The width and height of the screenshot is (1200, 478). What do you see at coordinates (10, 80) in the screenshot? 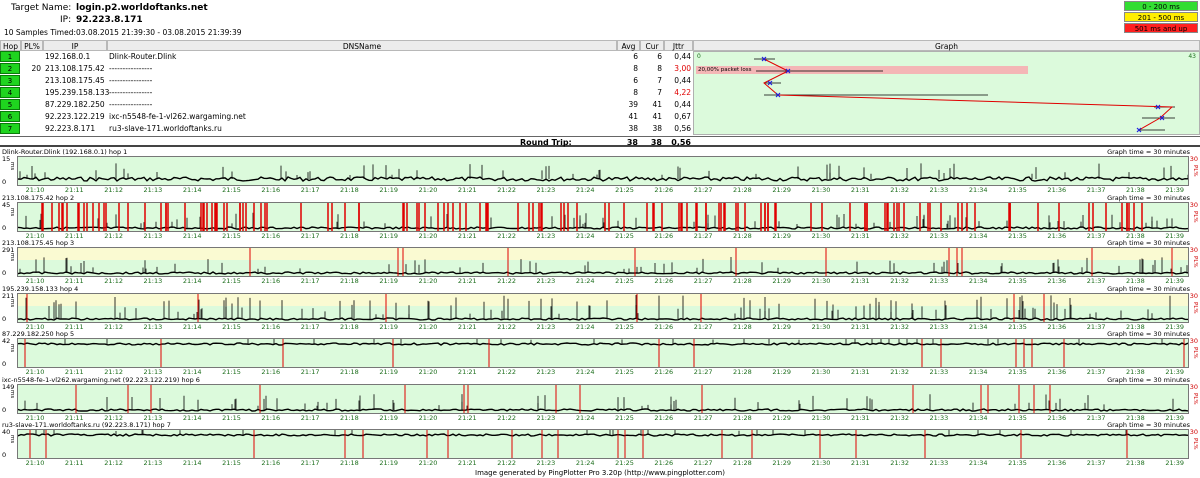
I see `hop-number: 3` at bounding box center [10, 80].